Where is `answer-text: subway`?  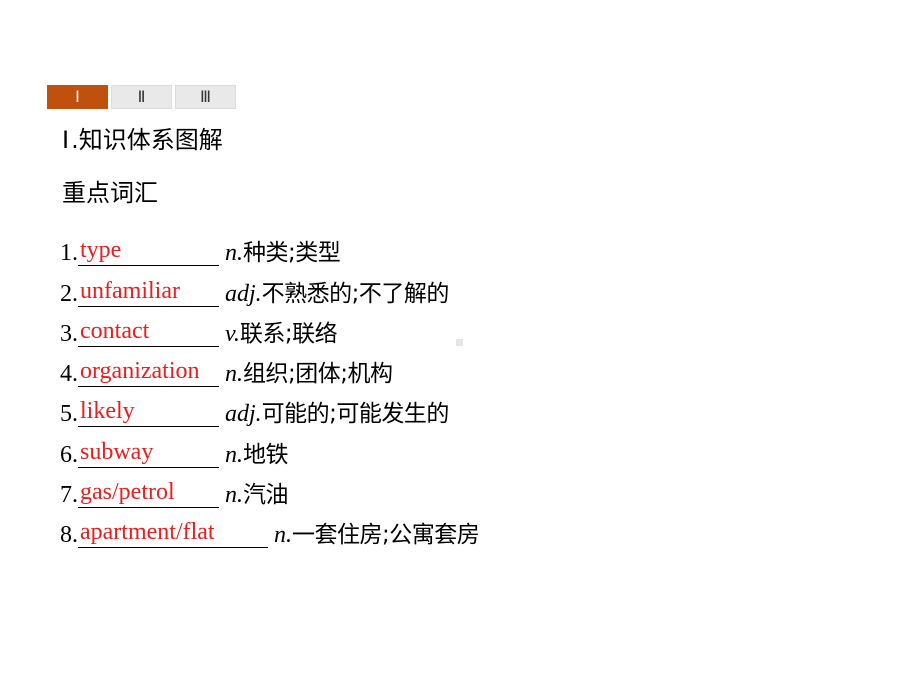
answer-text: subway is located at coordinates (117, 451).